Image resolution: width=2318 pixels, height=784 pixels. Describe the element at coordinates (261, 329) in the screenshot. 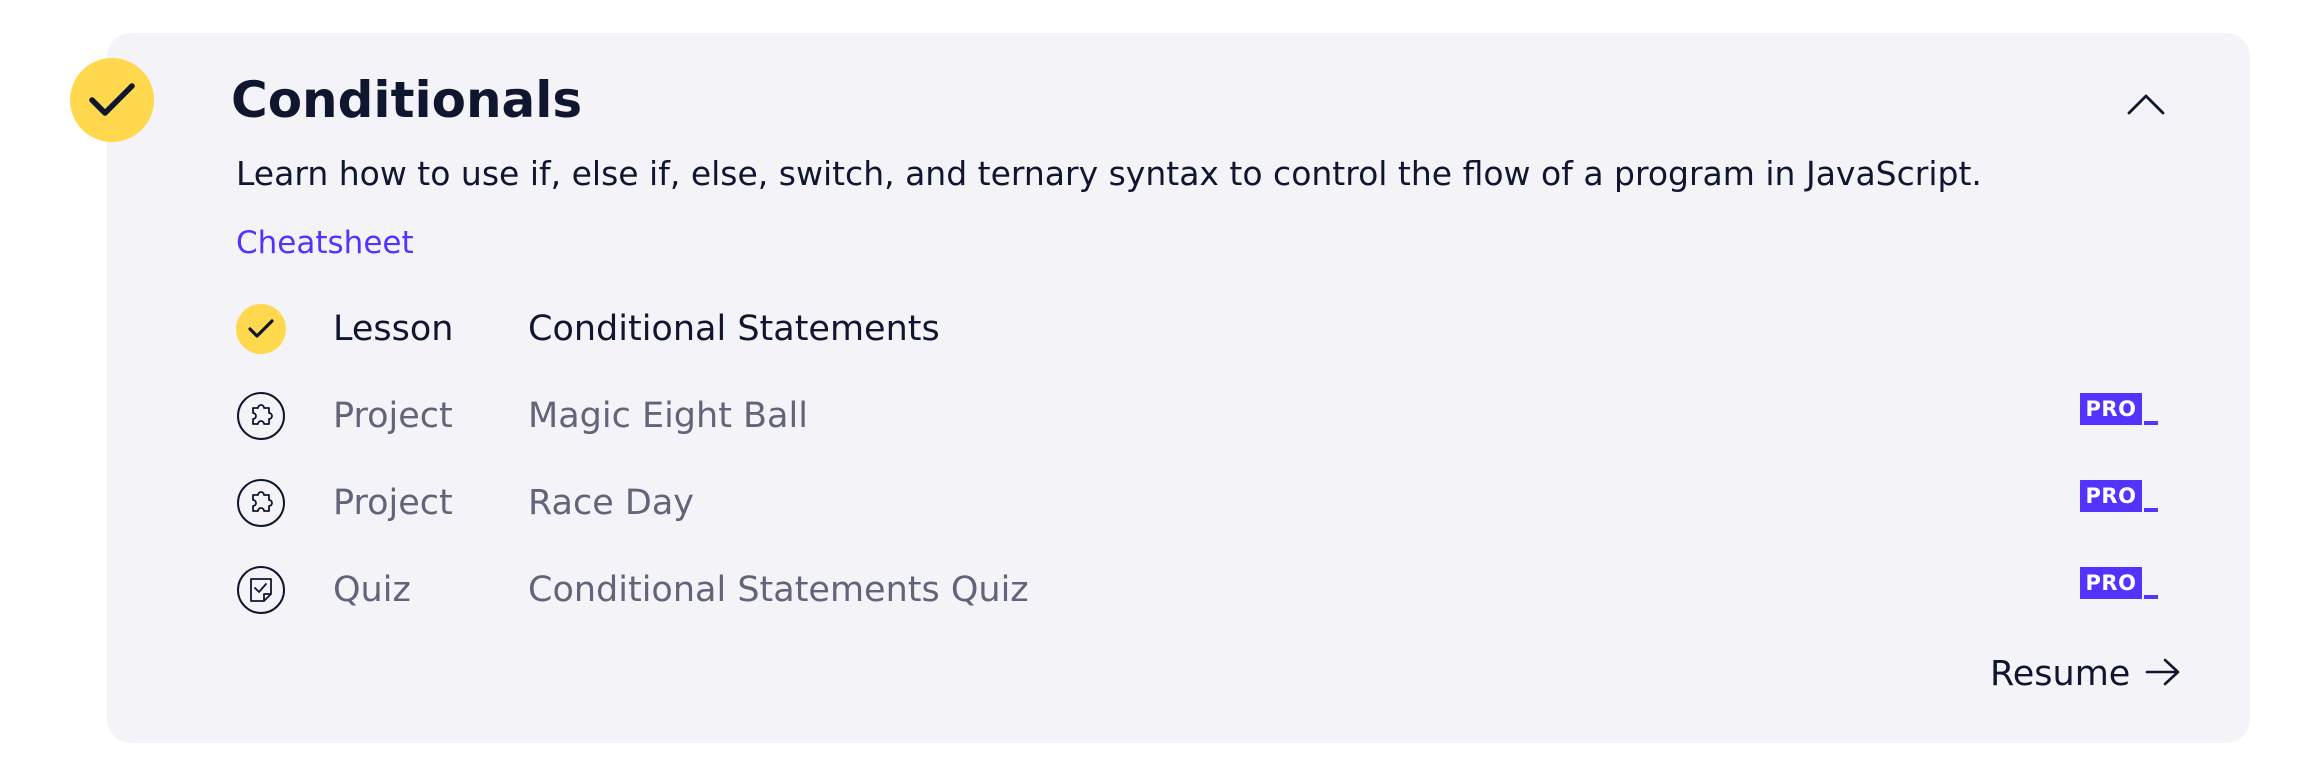

I see `check-icon` at that location.